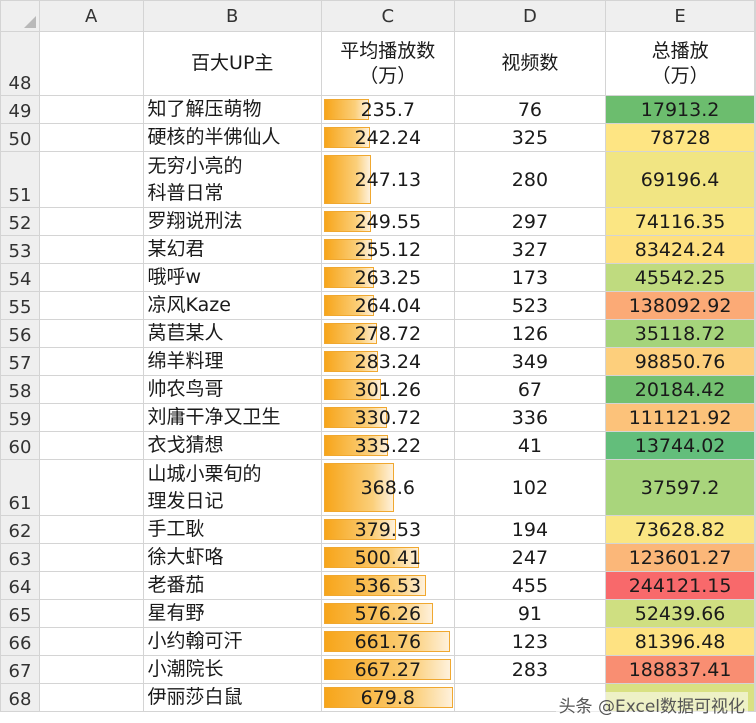 The height and width of the screenshot is (723, 756). I want to click on up-name-cell: 凉风Kaze, so click(232, 305).